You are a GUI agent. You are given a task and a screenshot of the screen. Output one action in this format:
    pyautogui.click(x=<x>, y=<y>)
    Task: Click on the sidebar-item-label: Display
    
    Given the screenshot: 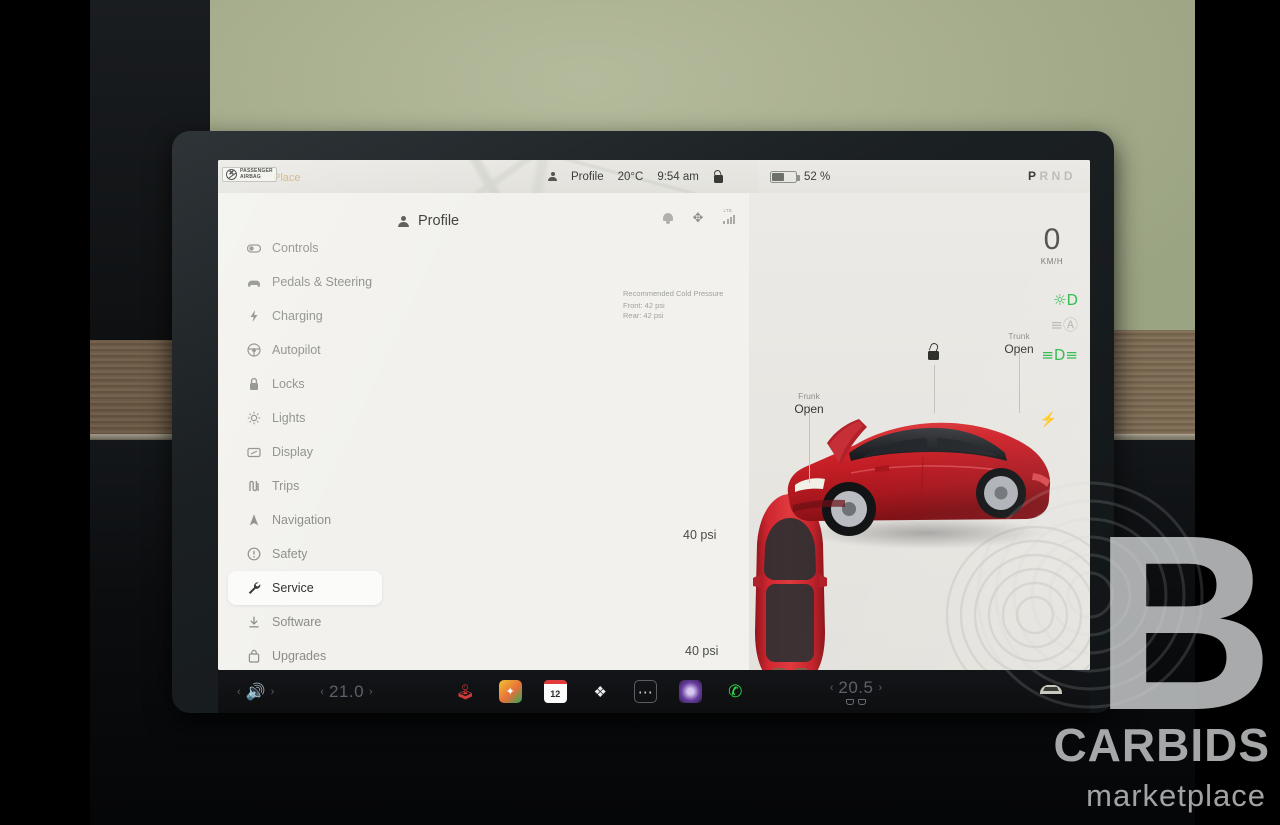 What is the action you would take?
    pyautogui.click(x=292, y=452)
    